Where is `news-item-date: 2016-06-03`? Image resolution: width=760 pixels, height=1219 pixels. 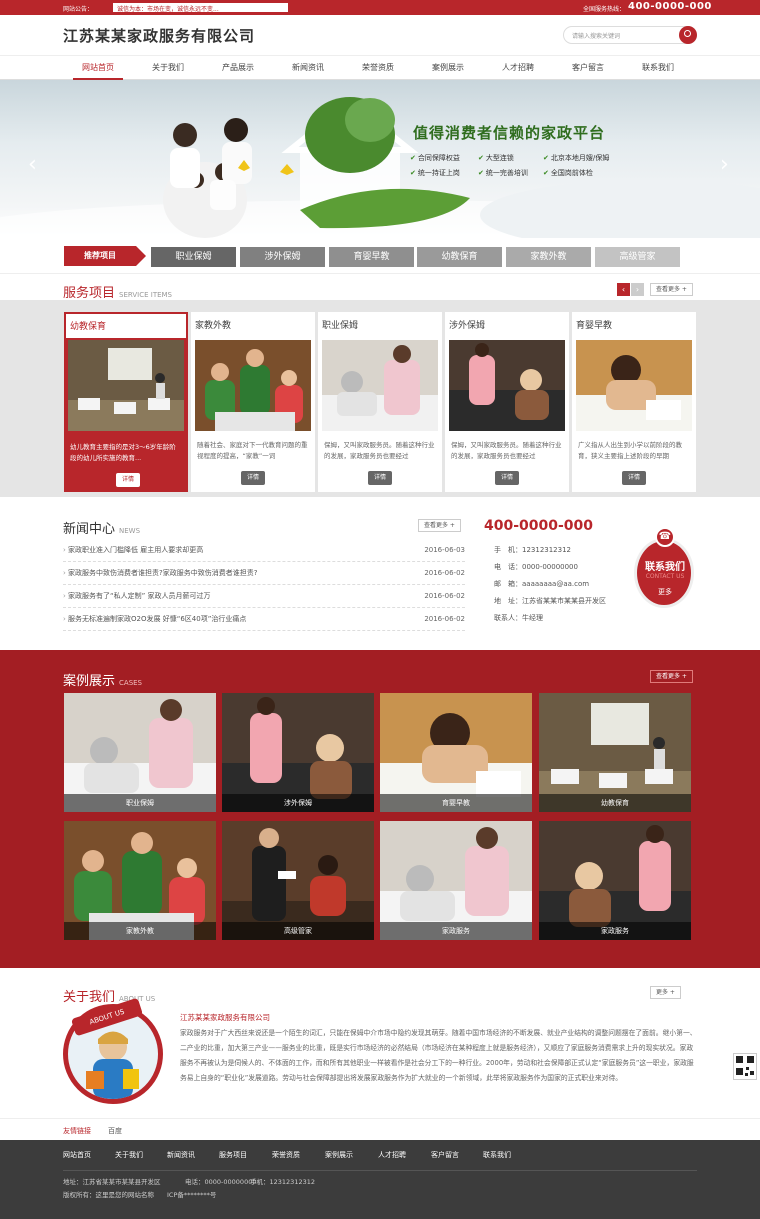
news-item-date: 2016-06-03 is located at coordinates (444, 550).